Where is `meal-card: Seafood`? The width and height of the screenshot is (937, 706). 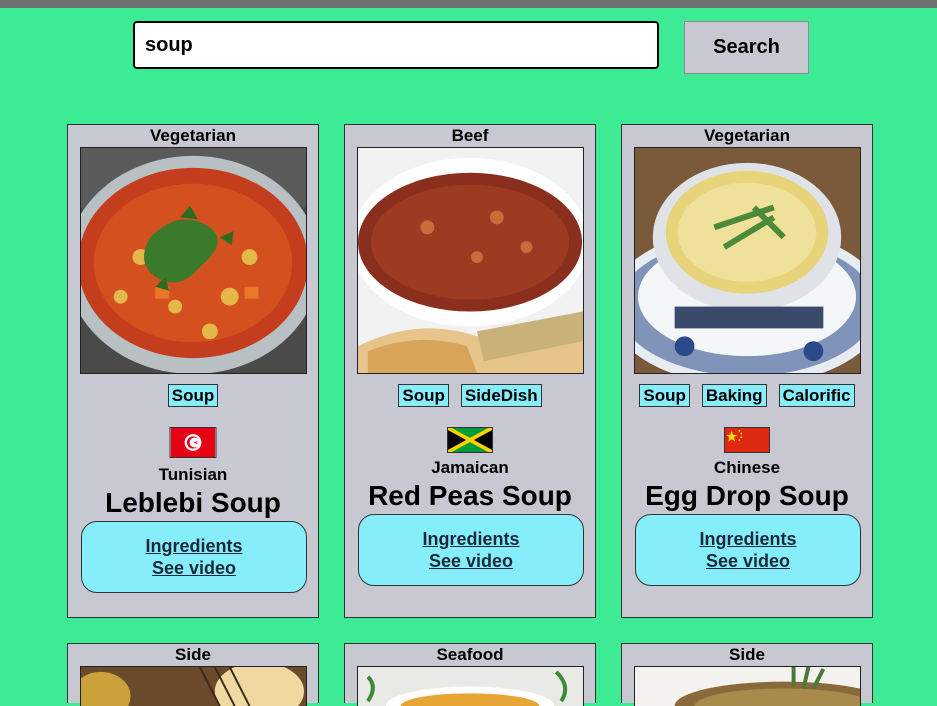
meal-card: Seafood is located at coordinates (470, 673).